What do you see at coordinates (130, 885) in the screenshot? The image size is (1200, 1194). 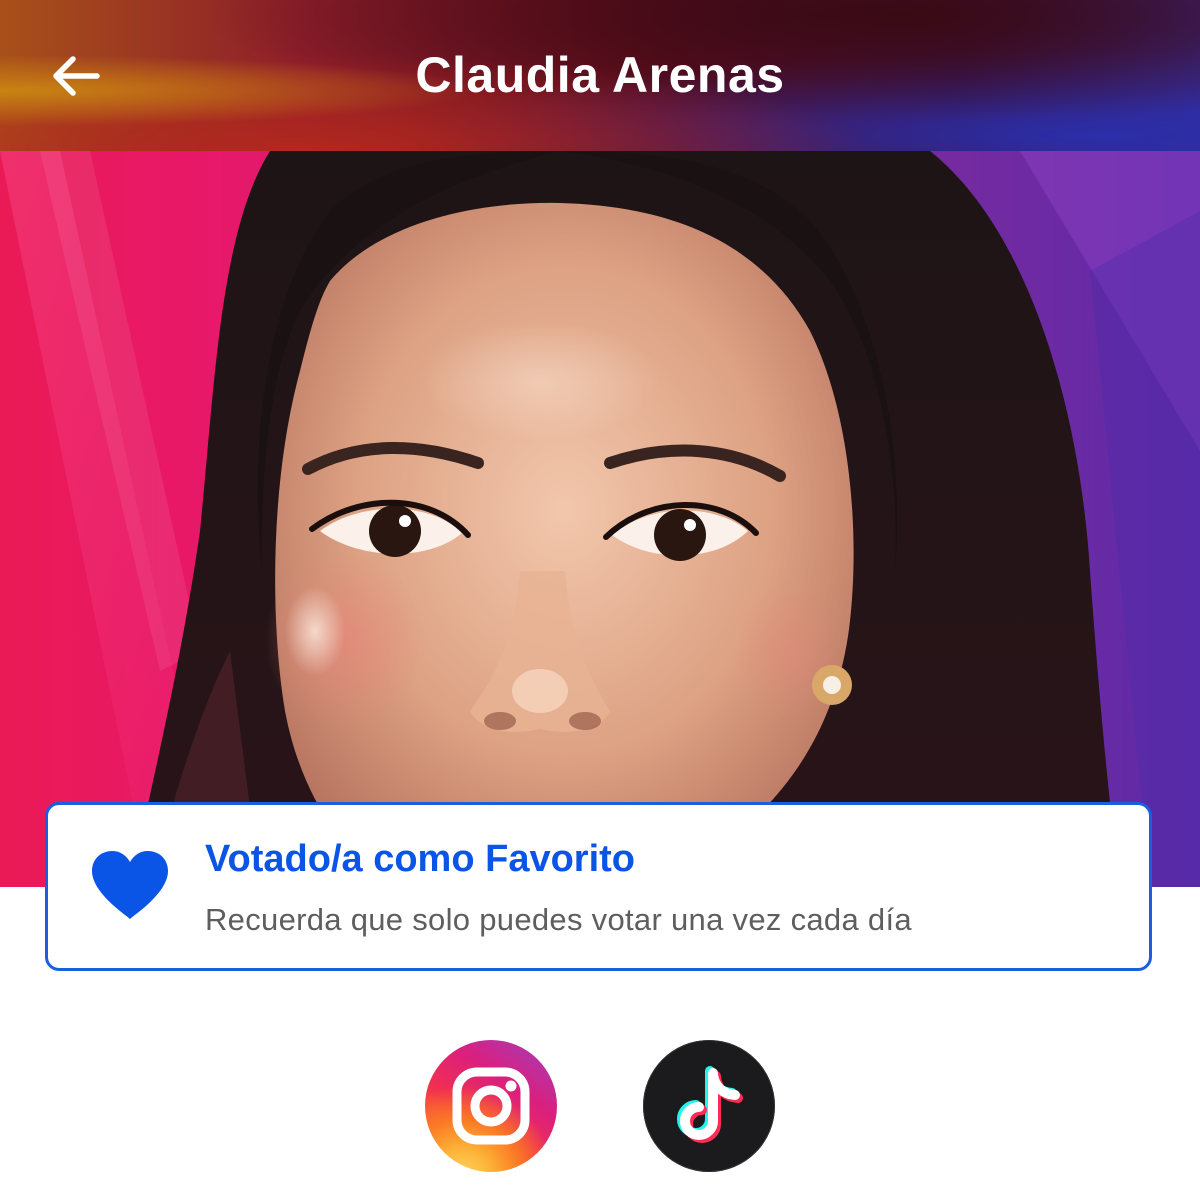 I see `heart-icon` at bounding box center [130, 885].